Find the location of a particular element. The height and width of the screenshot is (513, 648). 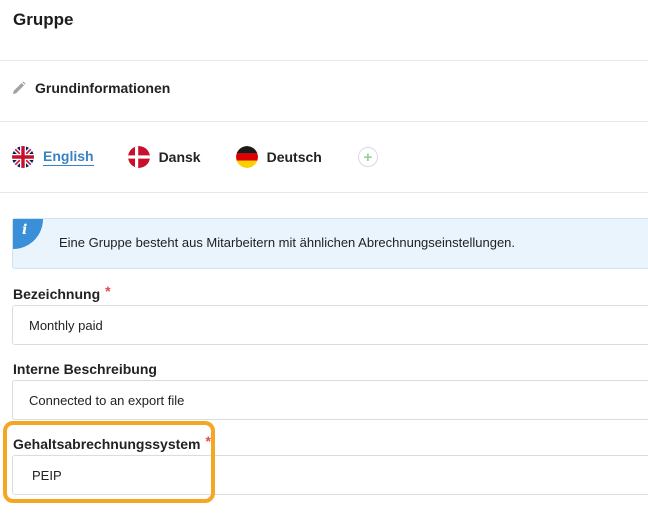

tab-english: English is located at coordinates (53, 157).